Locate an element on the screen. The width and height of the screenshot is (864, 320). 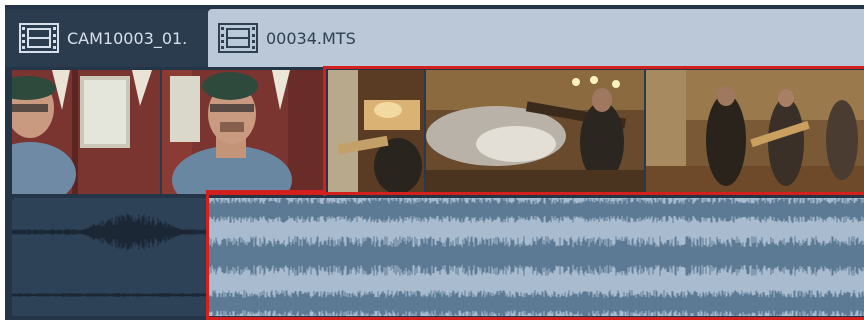
clip-header-00034: 00034.MTS is located at coordinates (536, 38).